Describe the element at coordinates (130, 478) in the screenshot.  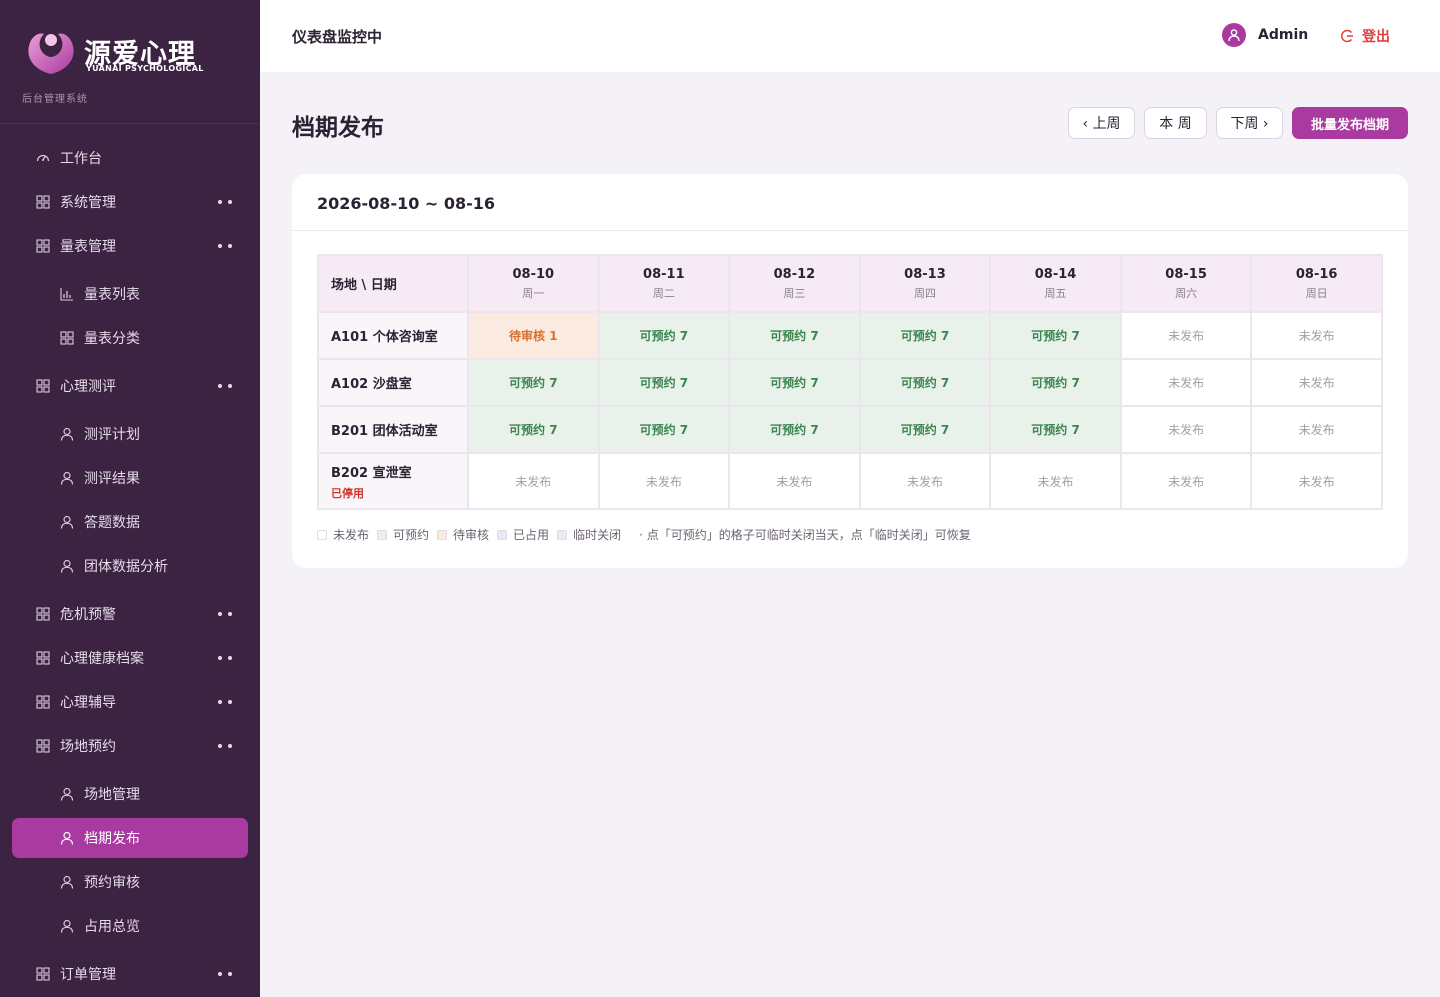
I see `sidebar-item-7: 测评结果` at that location.